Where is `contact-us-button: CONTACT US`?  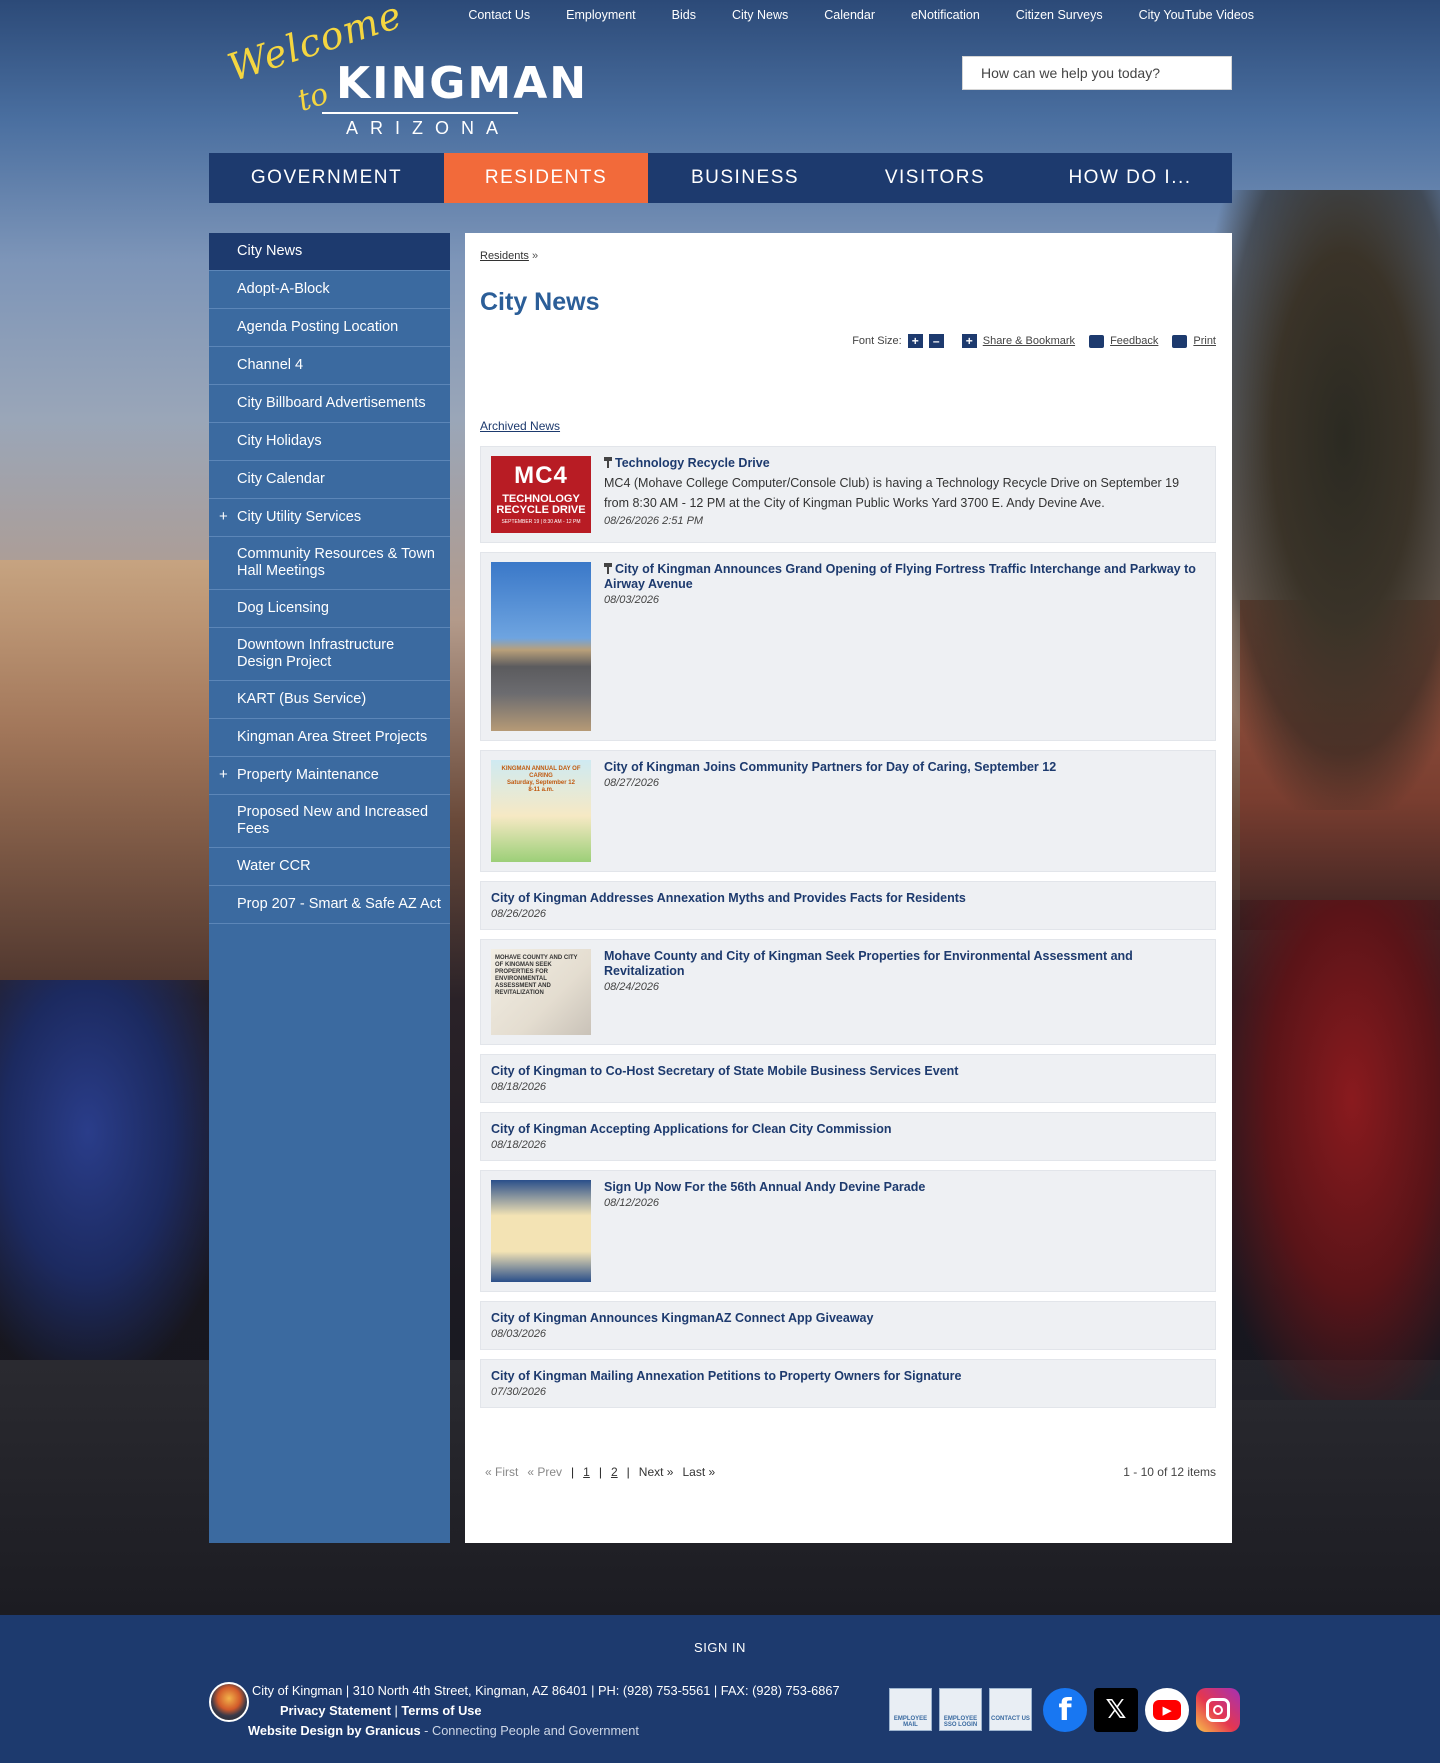
contact-us-button: CONTACT US is located at coordinates (1010, 1709).